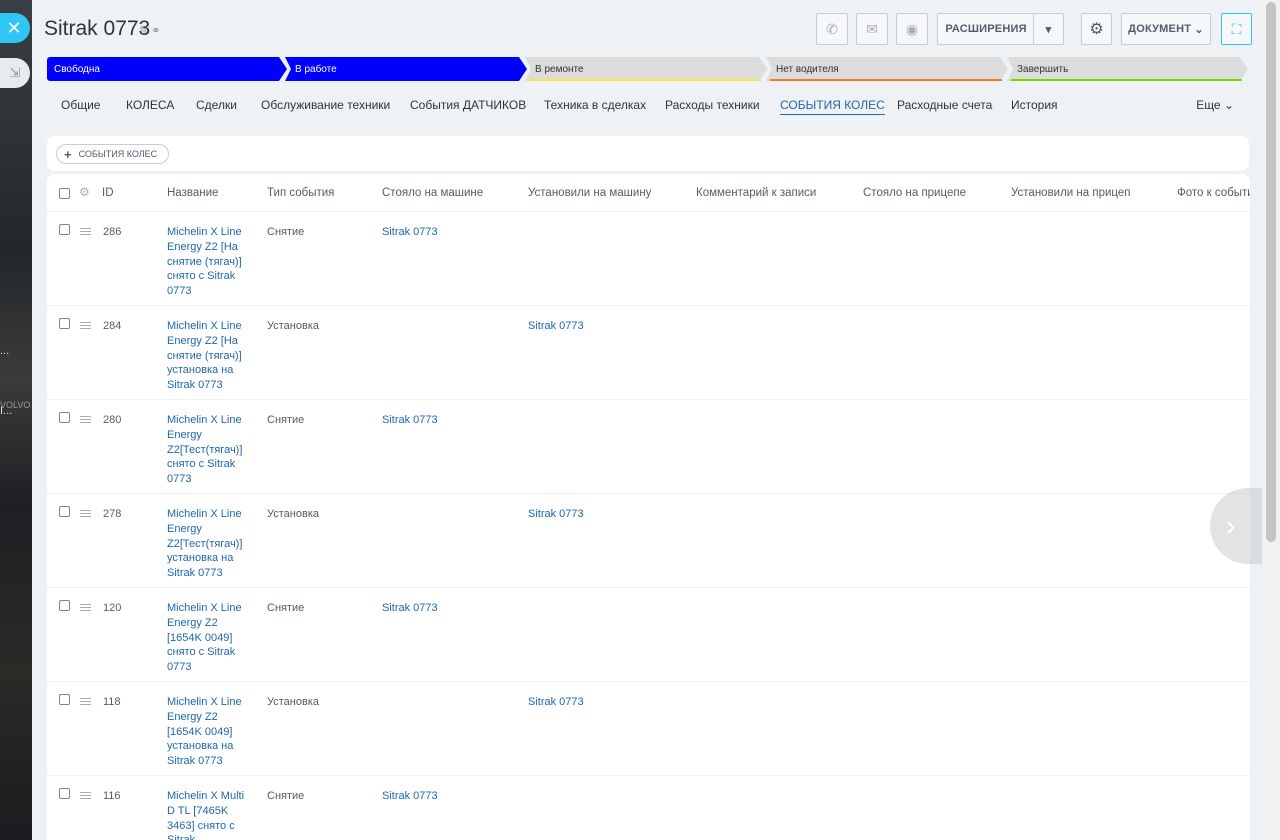 This screenshot has width=1280, height=840. What do you see at coordinates (97, 28) in the screenshot?
I see `page-title: Sitrak 0773` at bounding box center [97, 28].